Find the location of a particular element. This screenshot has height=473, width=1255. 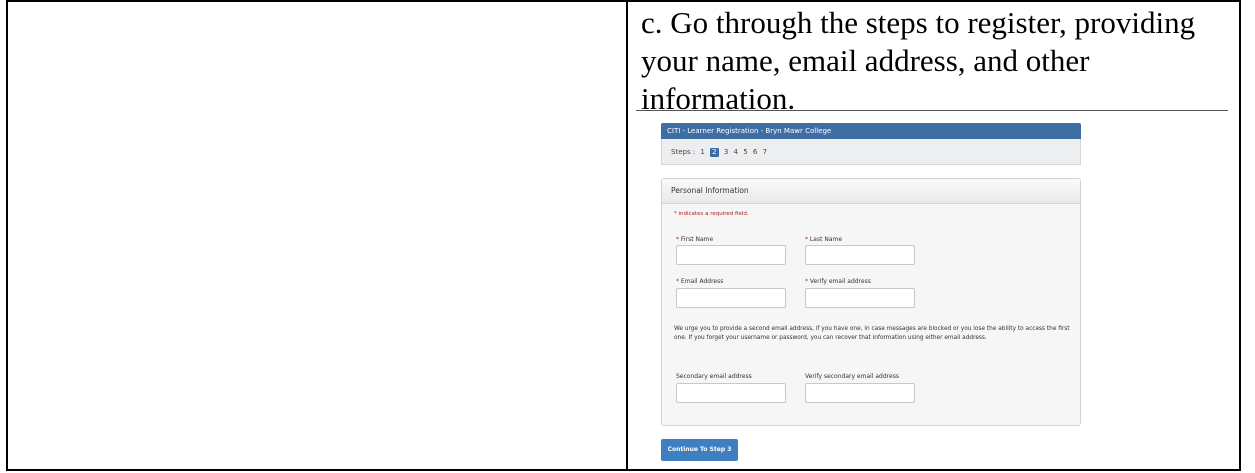

step-7: 7 is located at coordinates (765, 152).